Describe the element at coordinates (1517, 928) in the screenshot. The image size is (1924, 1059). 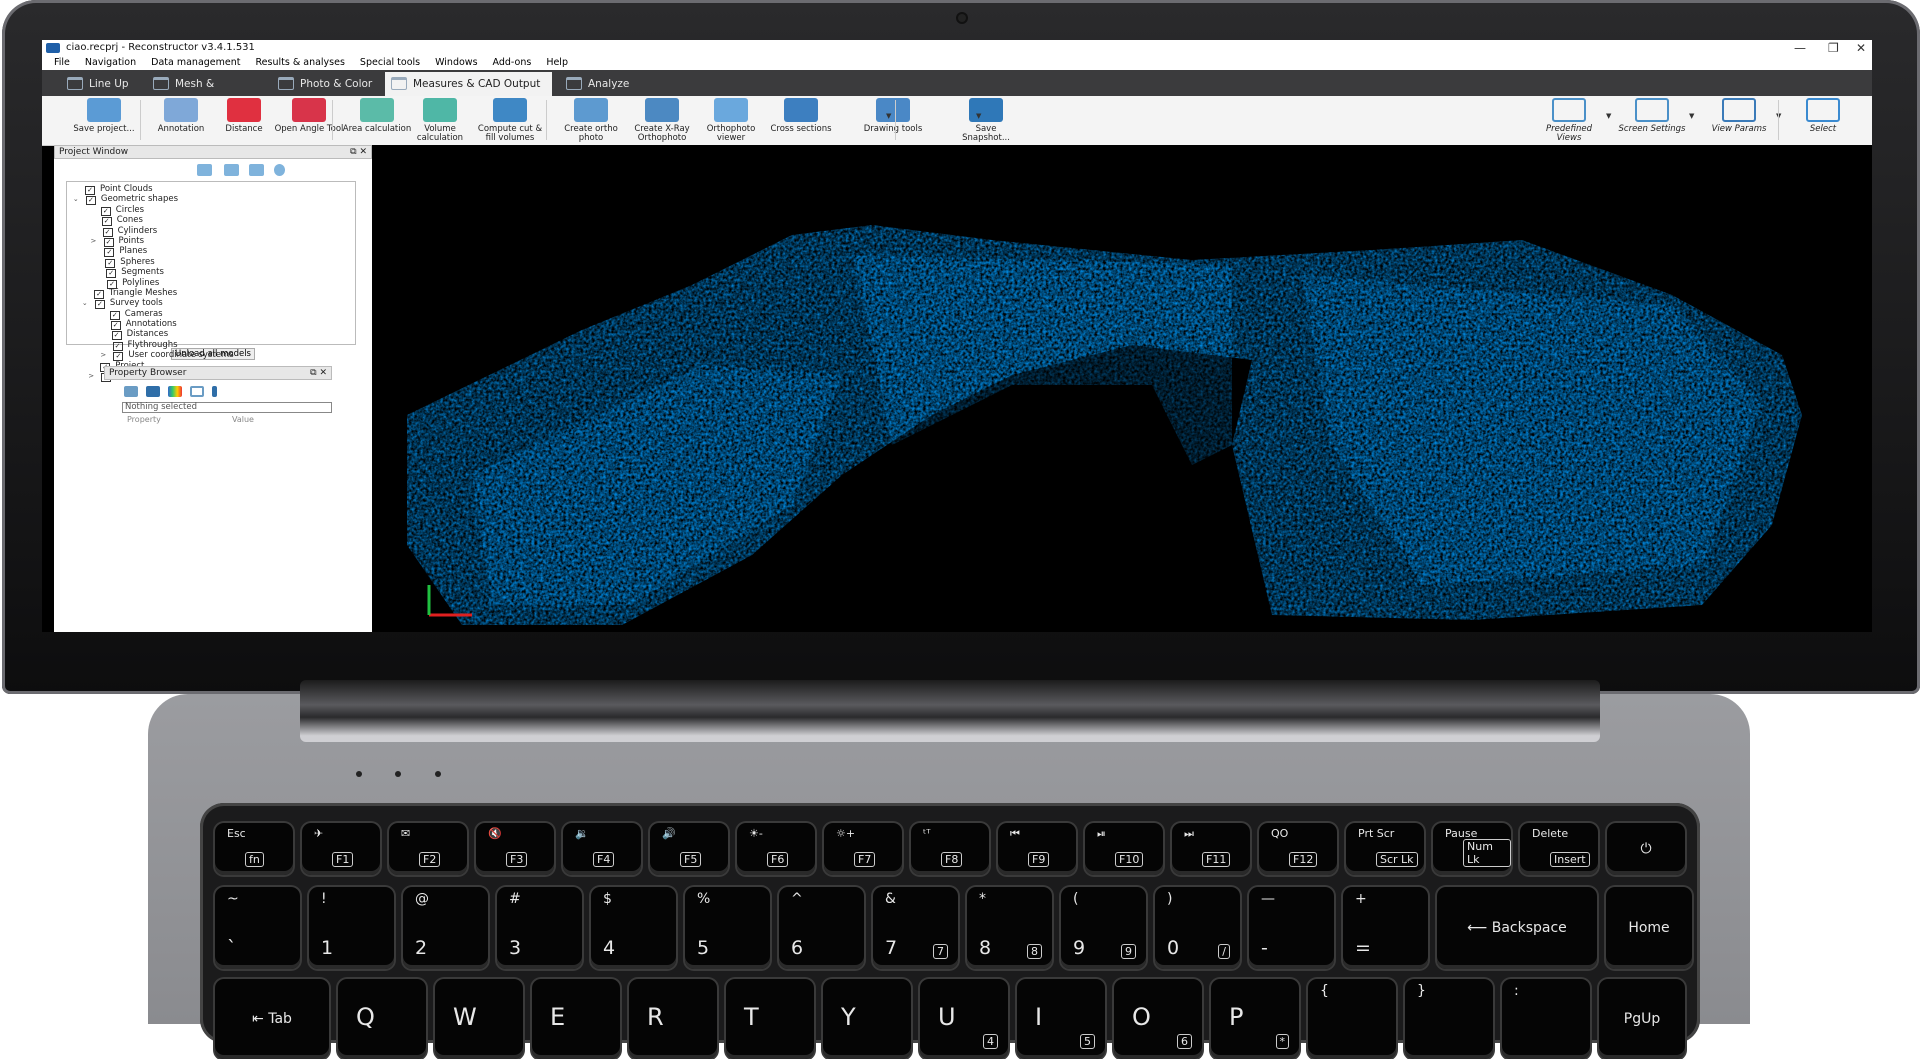
I see `key-backspace: ⟵ Backspace` at that location.